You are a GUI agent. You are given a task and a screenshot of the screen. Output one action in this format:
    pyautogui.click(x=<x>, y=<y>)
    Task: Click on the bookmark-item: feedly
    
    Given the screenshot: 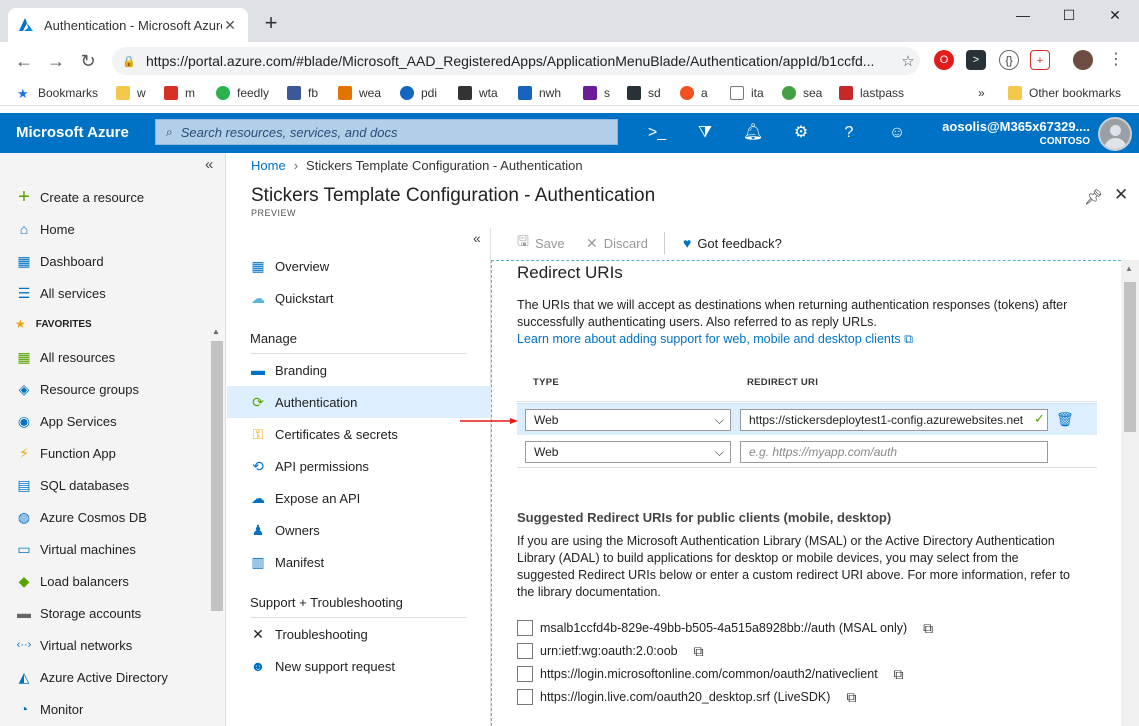 What is the action you would take?
    pyautogui.click(x=242, y=93)
    